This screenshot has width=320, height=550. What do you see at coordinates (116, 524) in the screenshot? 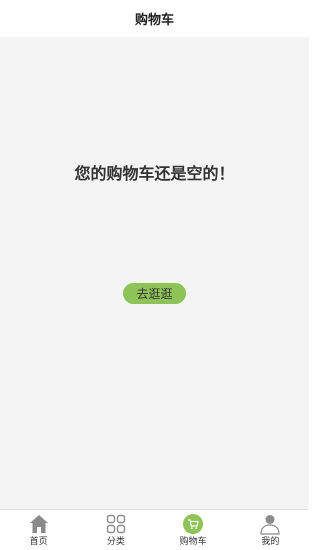
I see `grid-icon` at bounding box center [116, 524].